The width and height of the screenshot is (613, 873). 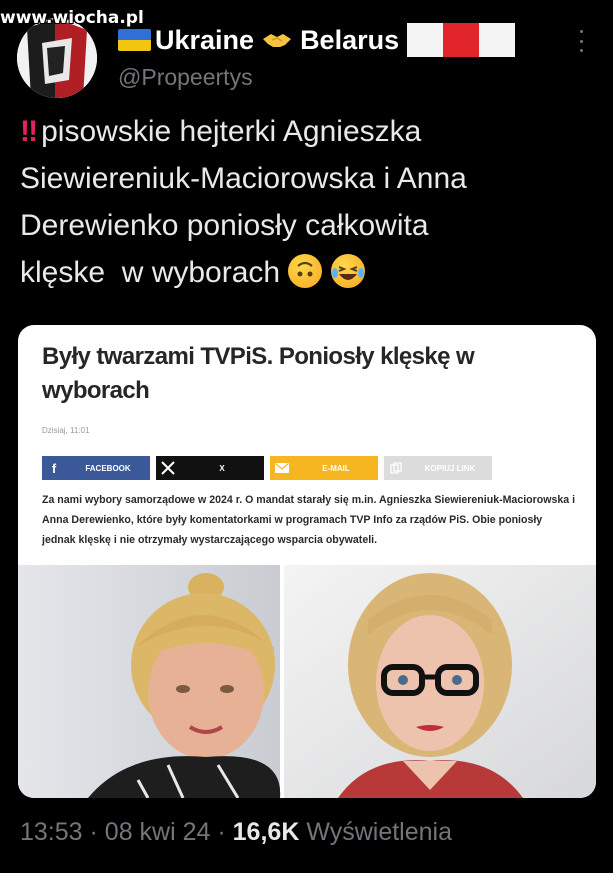 I want to click on name-part-belarus: Belarus, so click(x=350, y=39).